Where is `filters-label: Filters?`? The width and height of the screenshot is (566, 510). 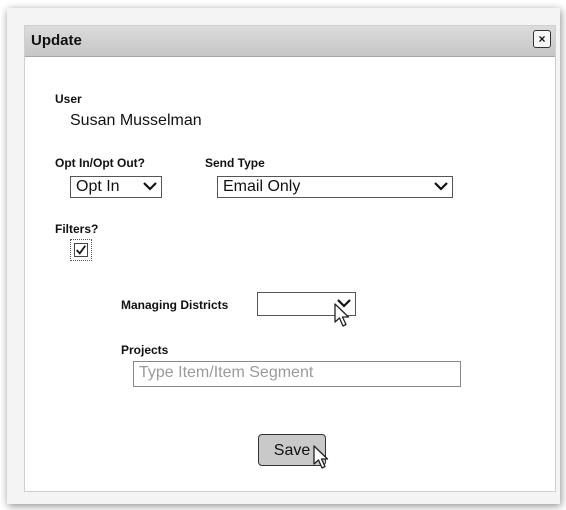 filters-label: Filters? is located at coordinates (77, 229).